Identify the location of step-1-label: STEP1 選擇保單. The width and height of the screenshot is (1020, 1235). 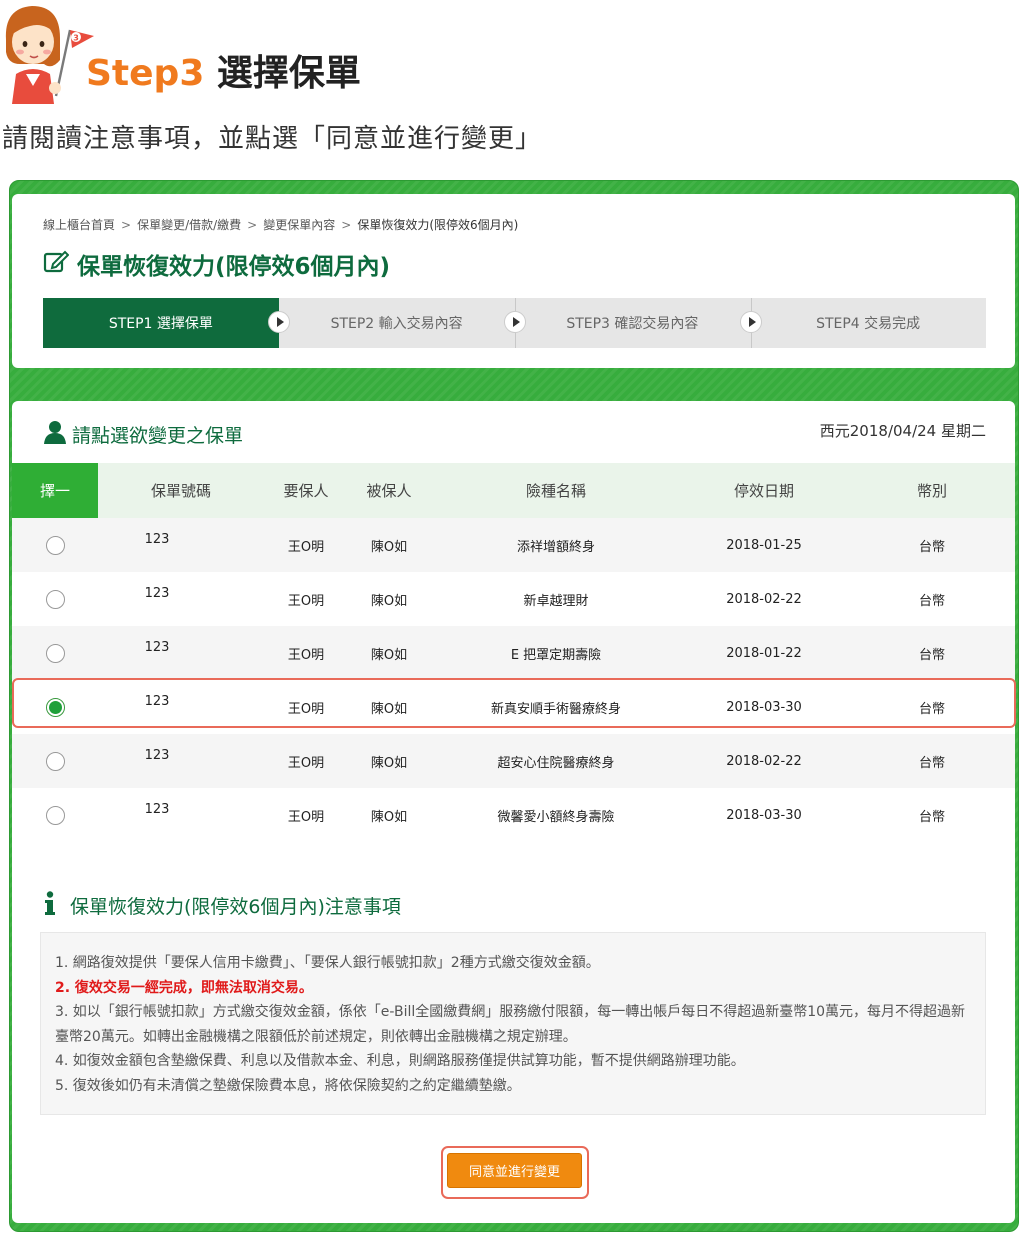
(160, 324).